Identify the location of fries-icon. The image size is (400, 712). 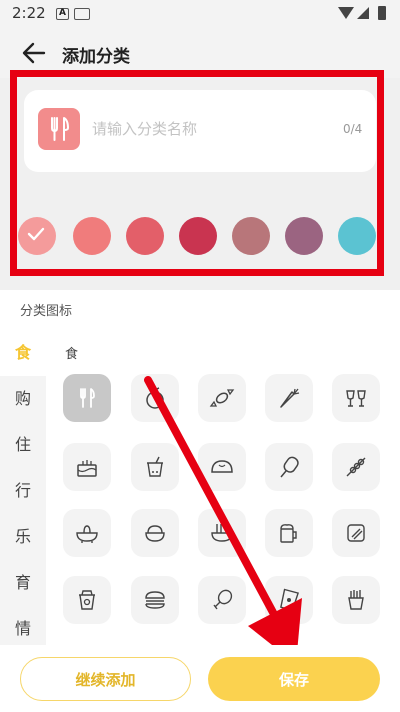
(356, 600).